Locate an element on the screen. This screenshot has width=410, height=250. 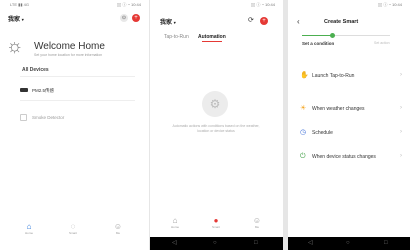
smart-icon: ● is located at coordinates (216, 220).